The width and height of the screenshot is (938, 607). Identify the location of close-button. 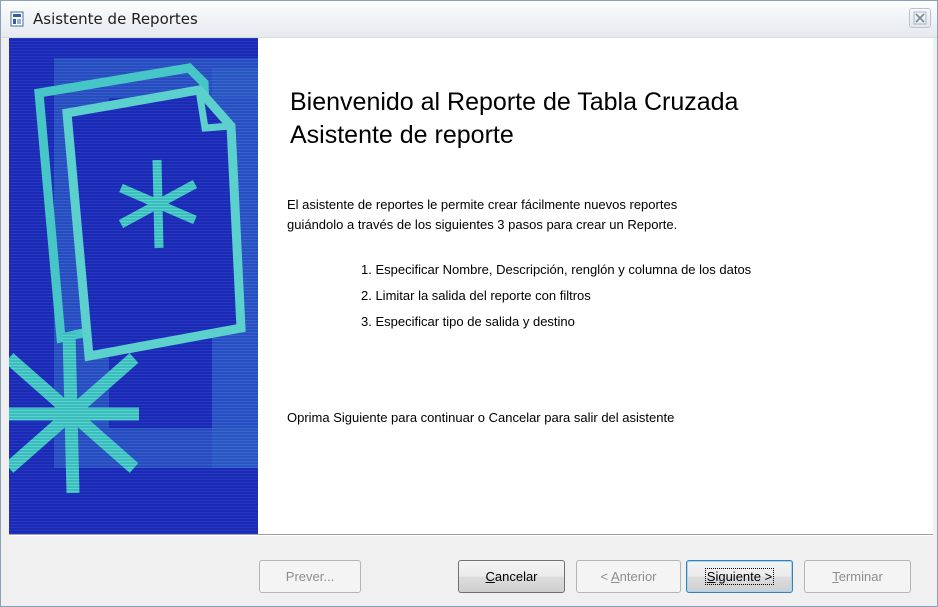
(920, 18).